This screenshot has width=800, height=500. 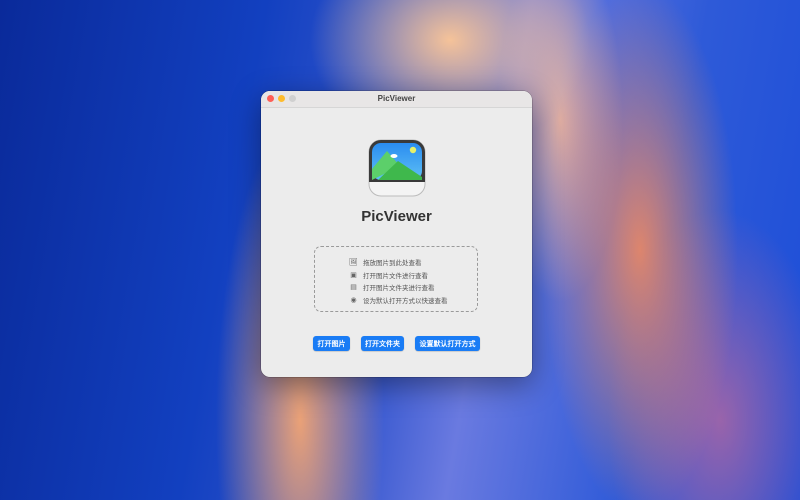 I want to click on hint-open-file: ▣ 打开图片文件进行查看, so click(x=398, y=275).